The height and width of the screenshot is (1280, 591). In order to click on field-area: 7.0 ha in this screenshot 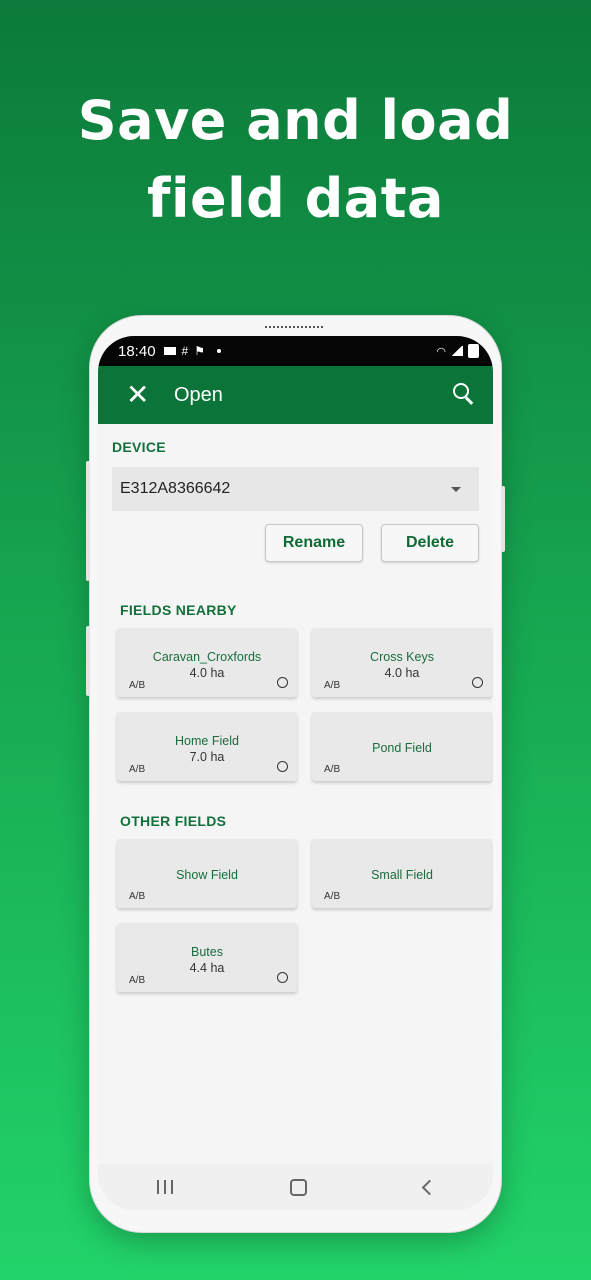, I will do `click(207, 757)`.